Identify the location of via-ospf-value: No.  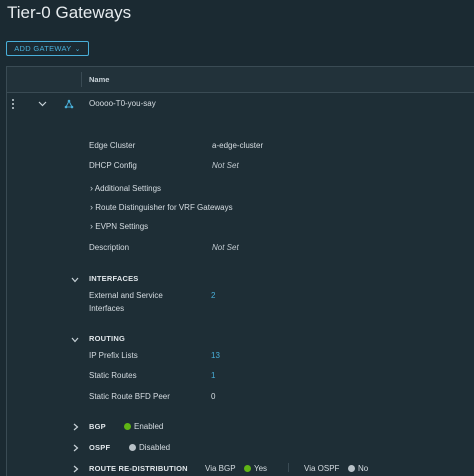
(363, 468).